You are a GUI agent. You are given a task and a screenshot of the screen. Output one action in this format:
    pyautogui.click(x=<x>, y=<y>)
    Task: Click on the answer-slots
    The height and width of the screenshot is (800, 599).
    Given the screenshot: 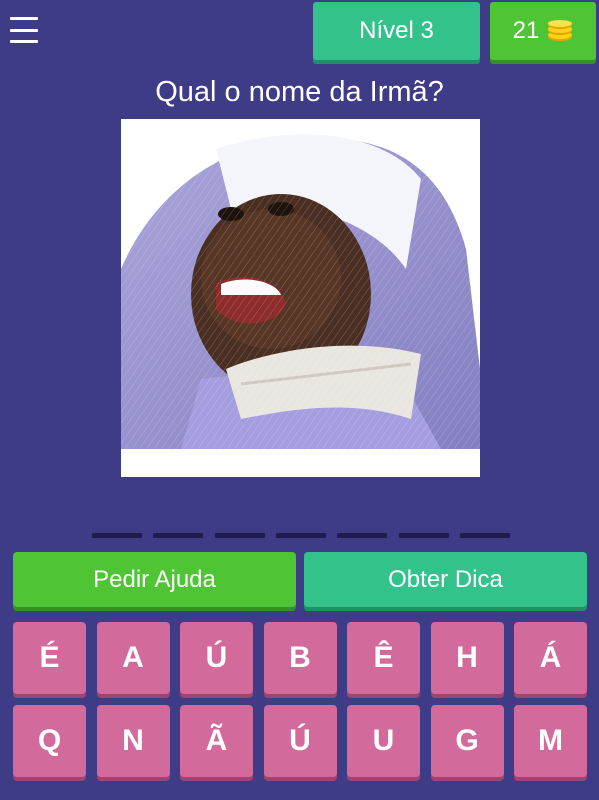 What is the action you would take?
    pyautogui.click(x=301, y=536)
    